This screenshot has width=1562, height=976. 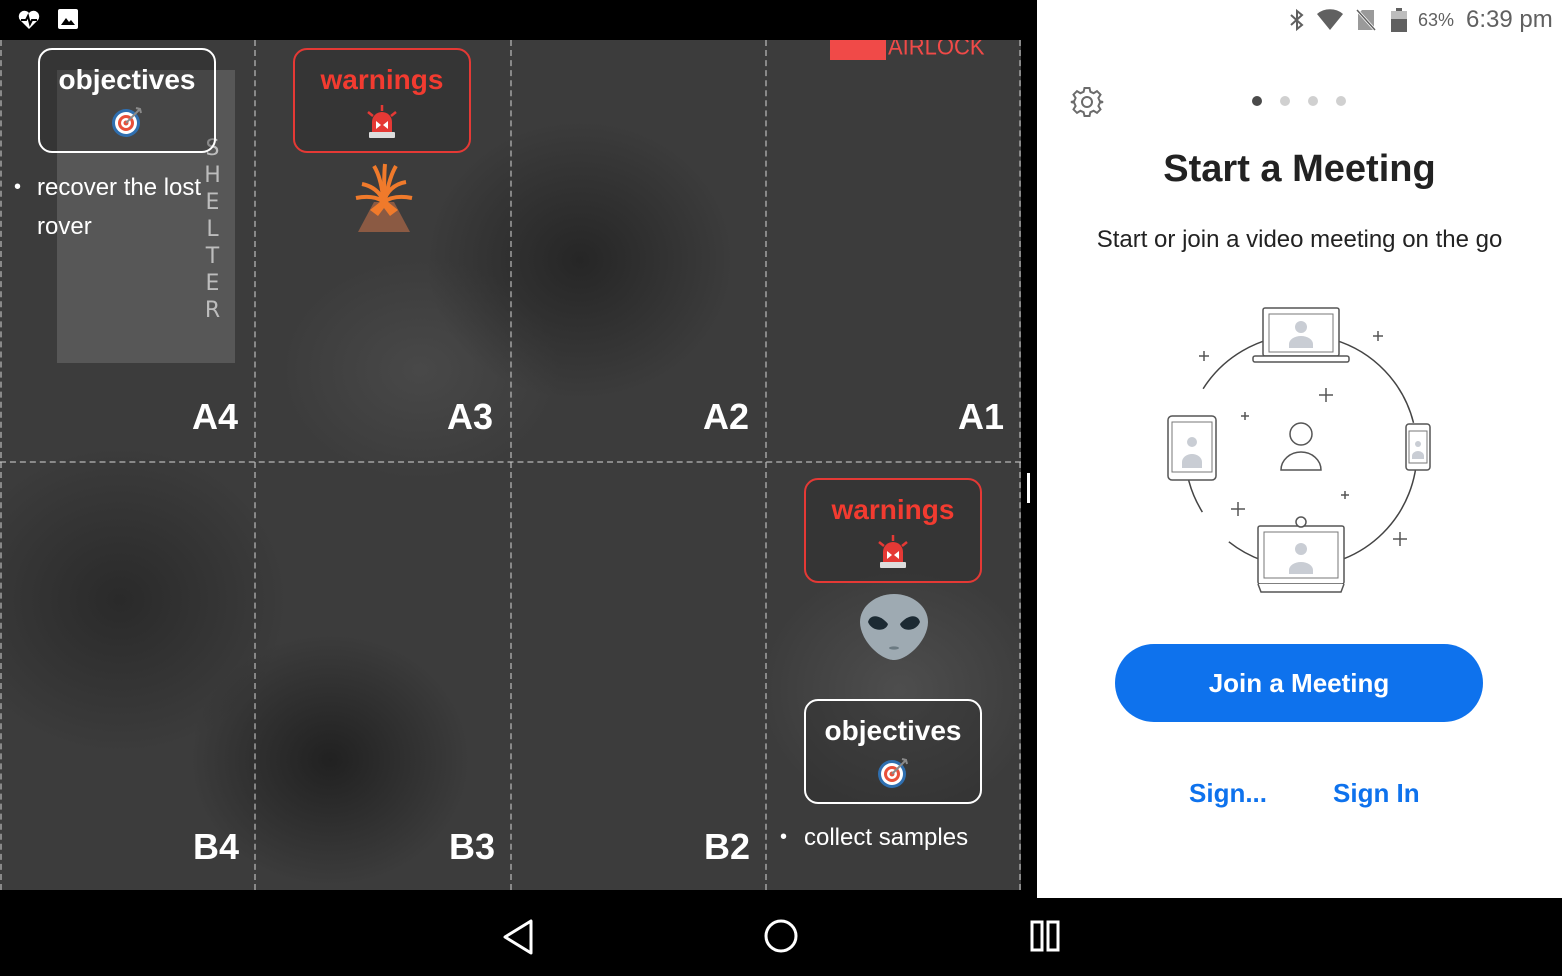 I want to click on bluetooth-icon, so click(x=1297, y=20).